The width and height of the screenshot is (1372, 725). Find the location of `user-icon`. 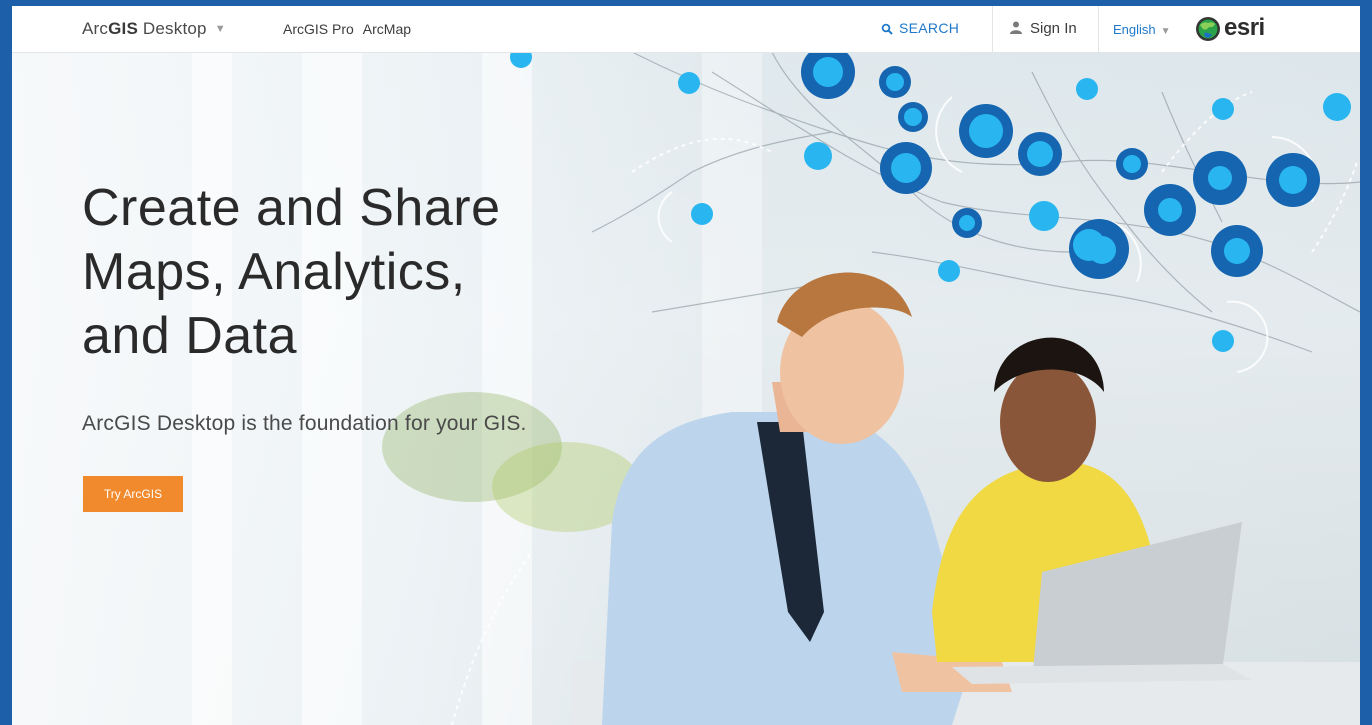

user-icon is located at coordinates (1016, 27).